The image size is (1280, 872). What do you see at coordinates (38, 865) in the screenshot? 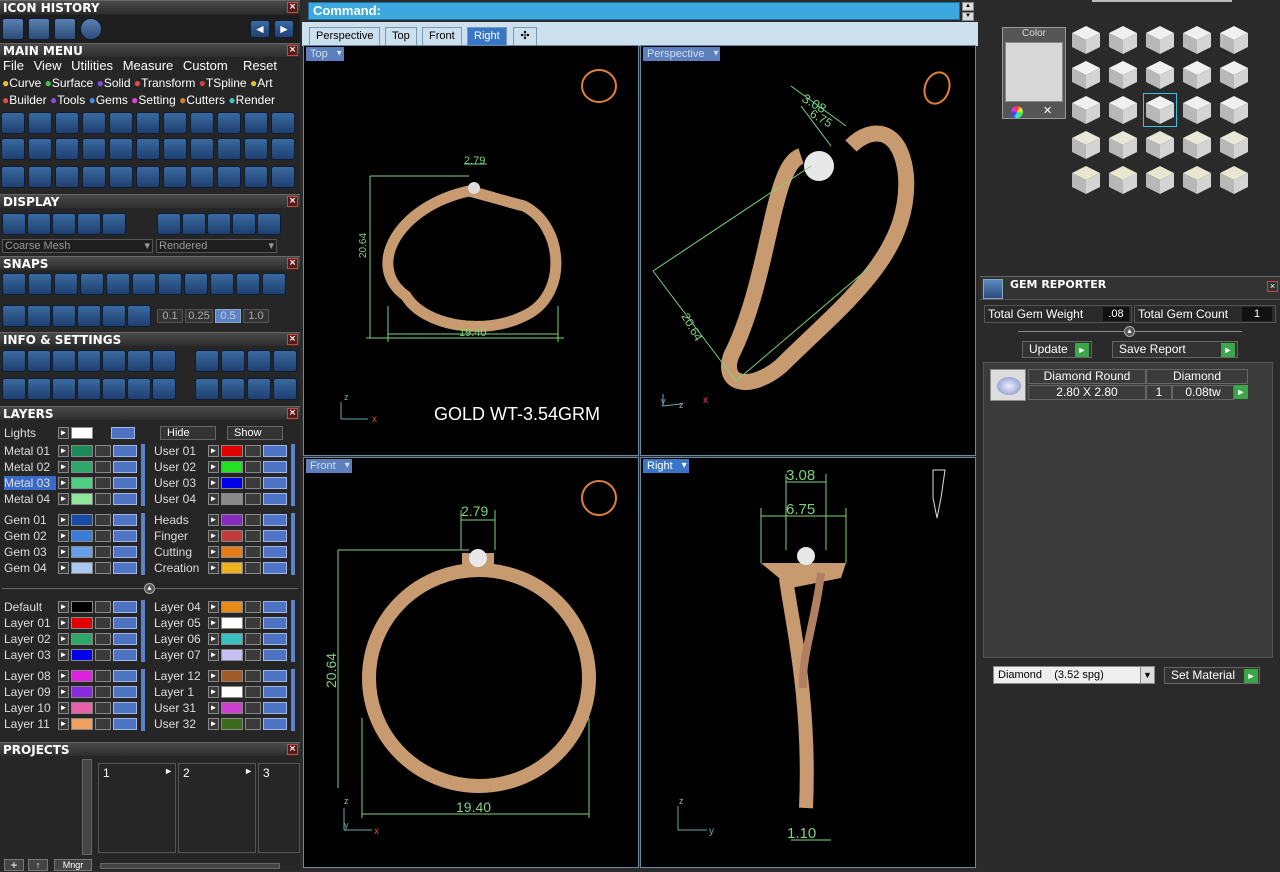
I see `up-arrow-icon: ↑` at bounding box center [38, 865].